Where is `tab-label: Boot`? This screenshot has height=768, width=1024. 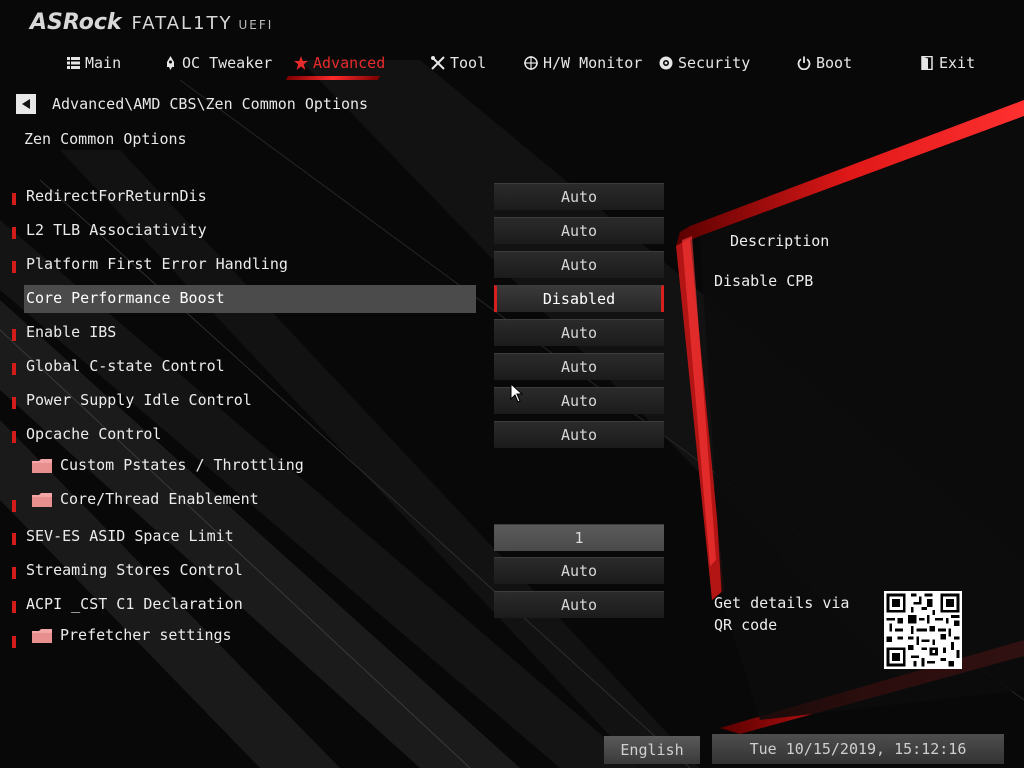 tab-label: Boot is located at coordinates (834, 63).